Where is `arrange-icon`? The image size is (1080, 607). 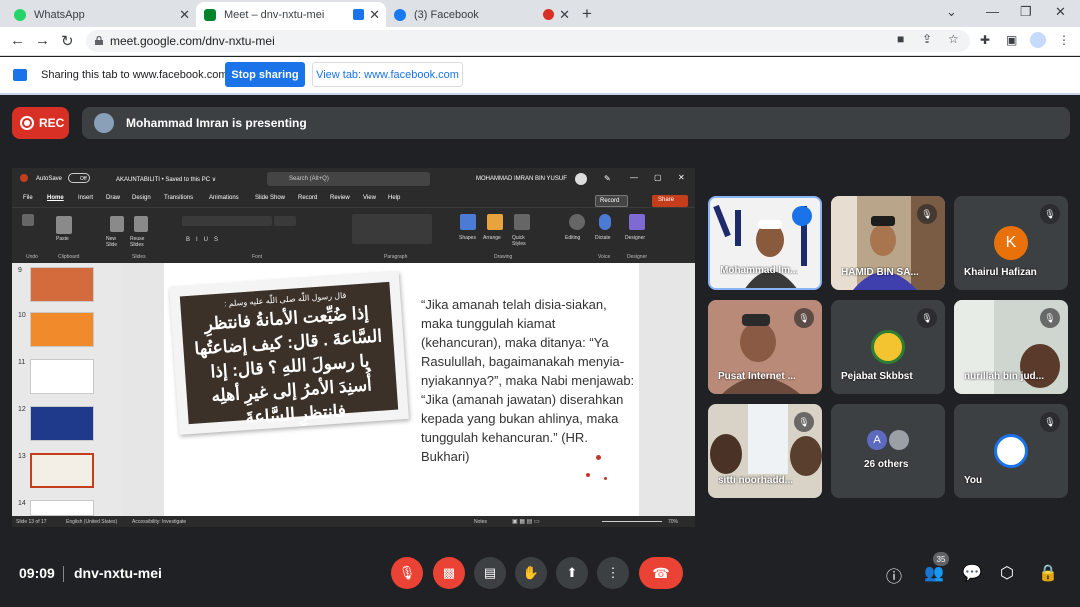 arrange-icon is located at coordinates (495, 222).